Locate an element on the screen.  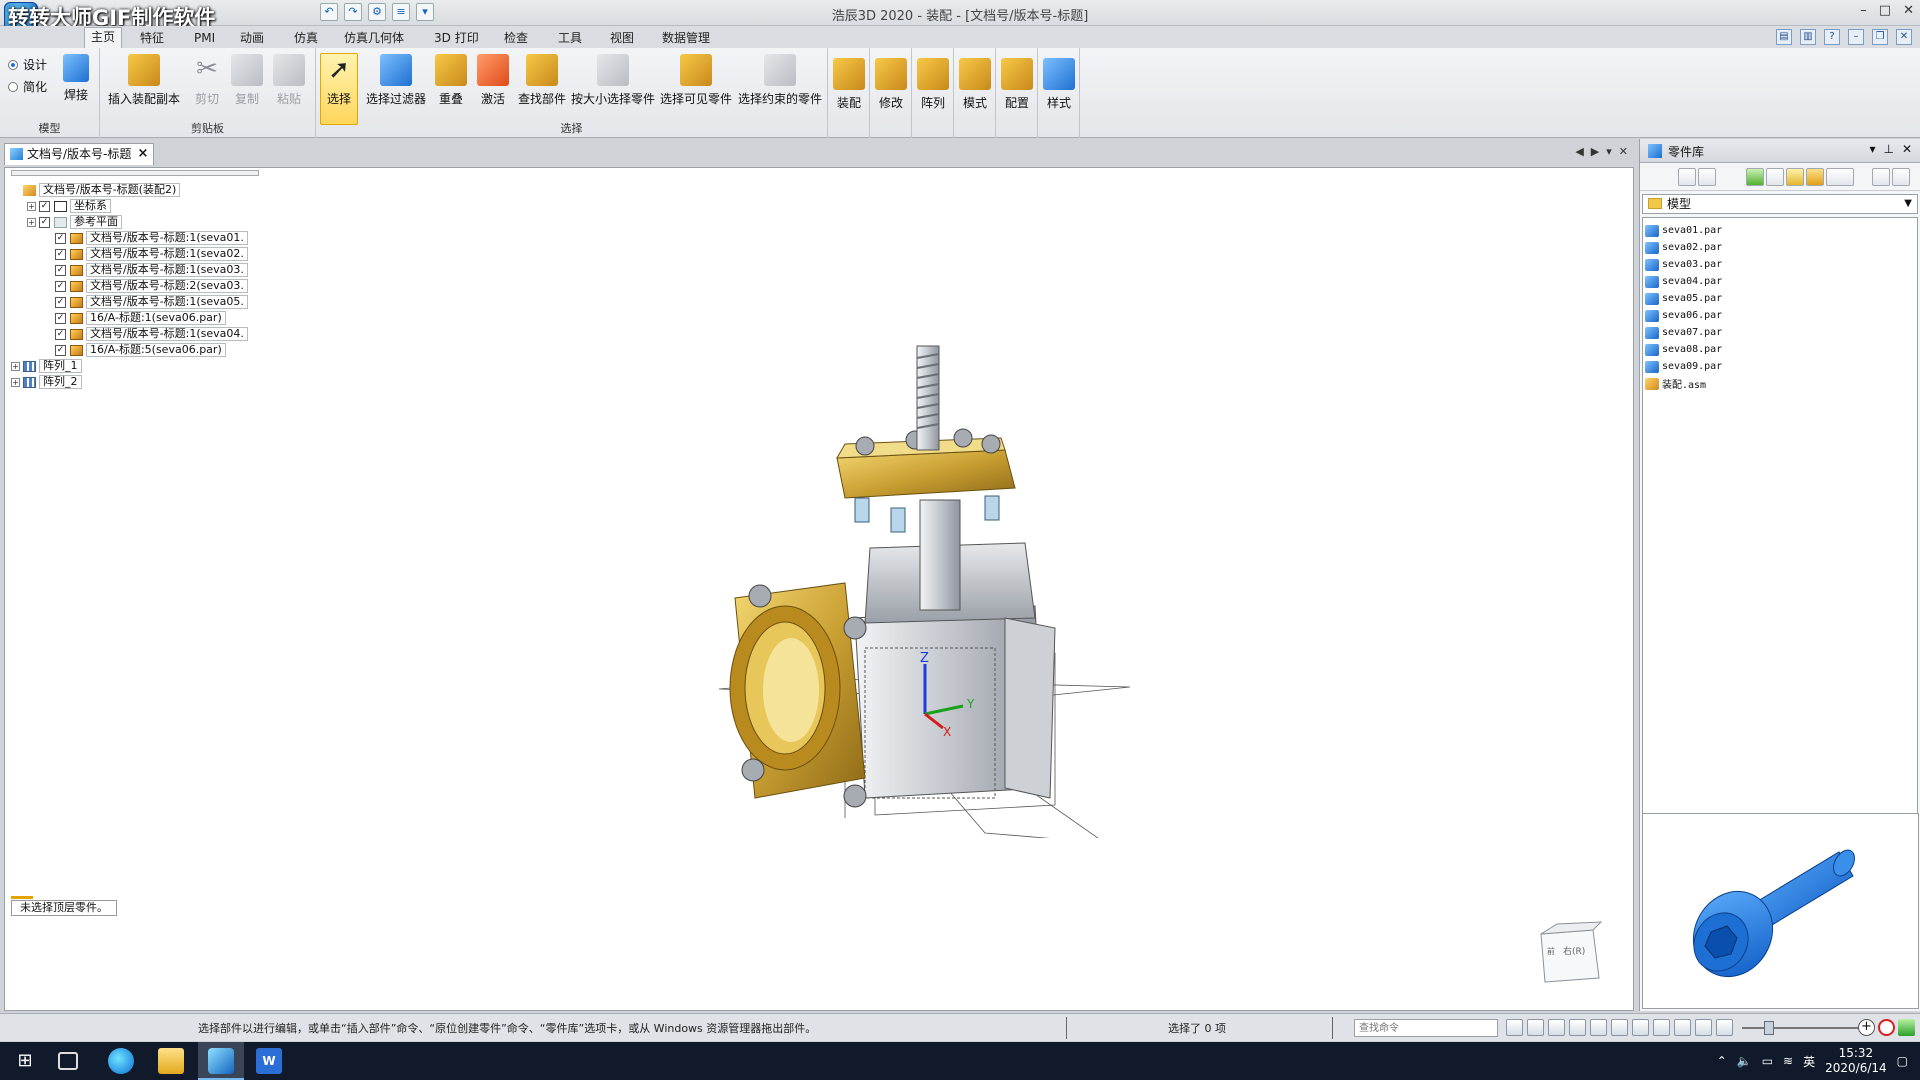
tree-node: + 阵列_2 is located at coordinates (151, 382).